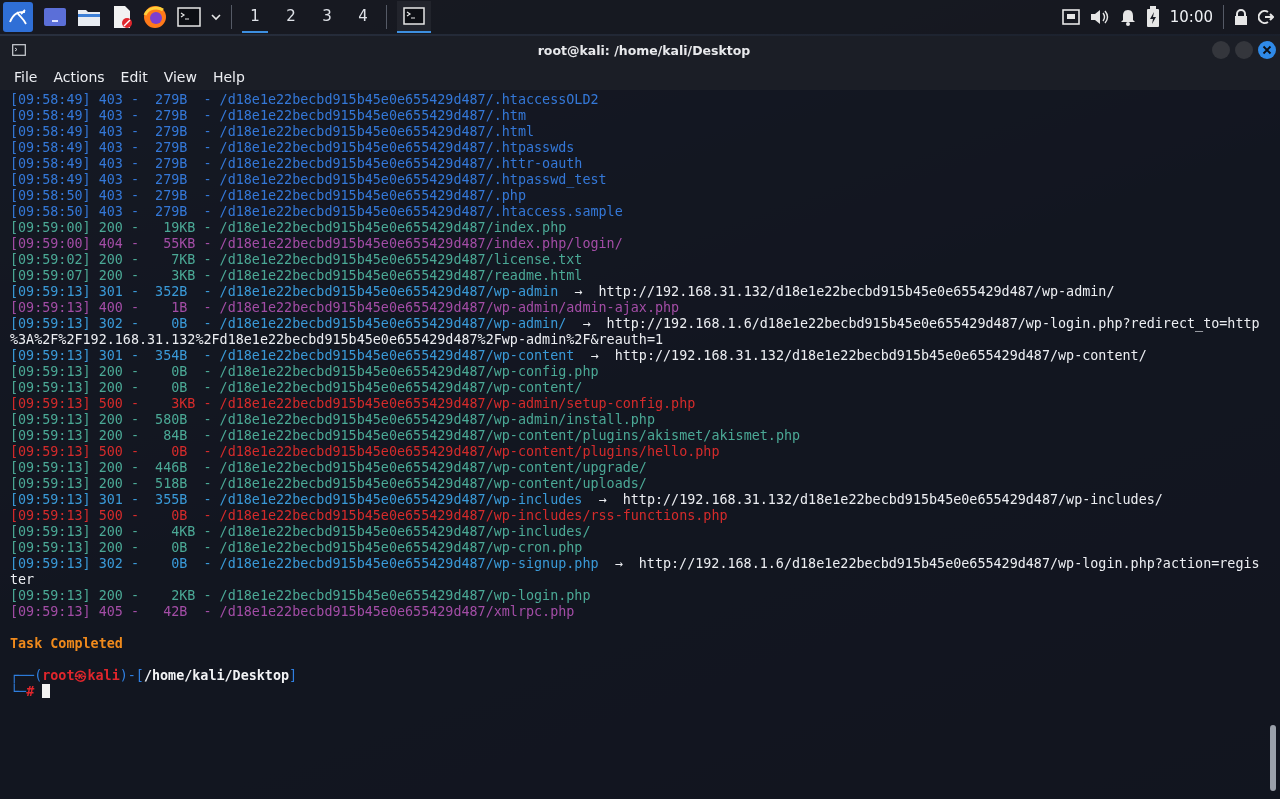  Describe the element at coordinates (288, 323) in the screenshot. I see `log-line: [09:59:13] 302 - 0B - /d18e1e22becbd915b45e0e655429d487/wp-admin/` at that location.